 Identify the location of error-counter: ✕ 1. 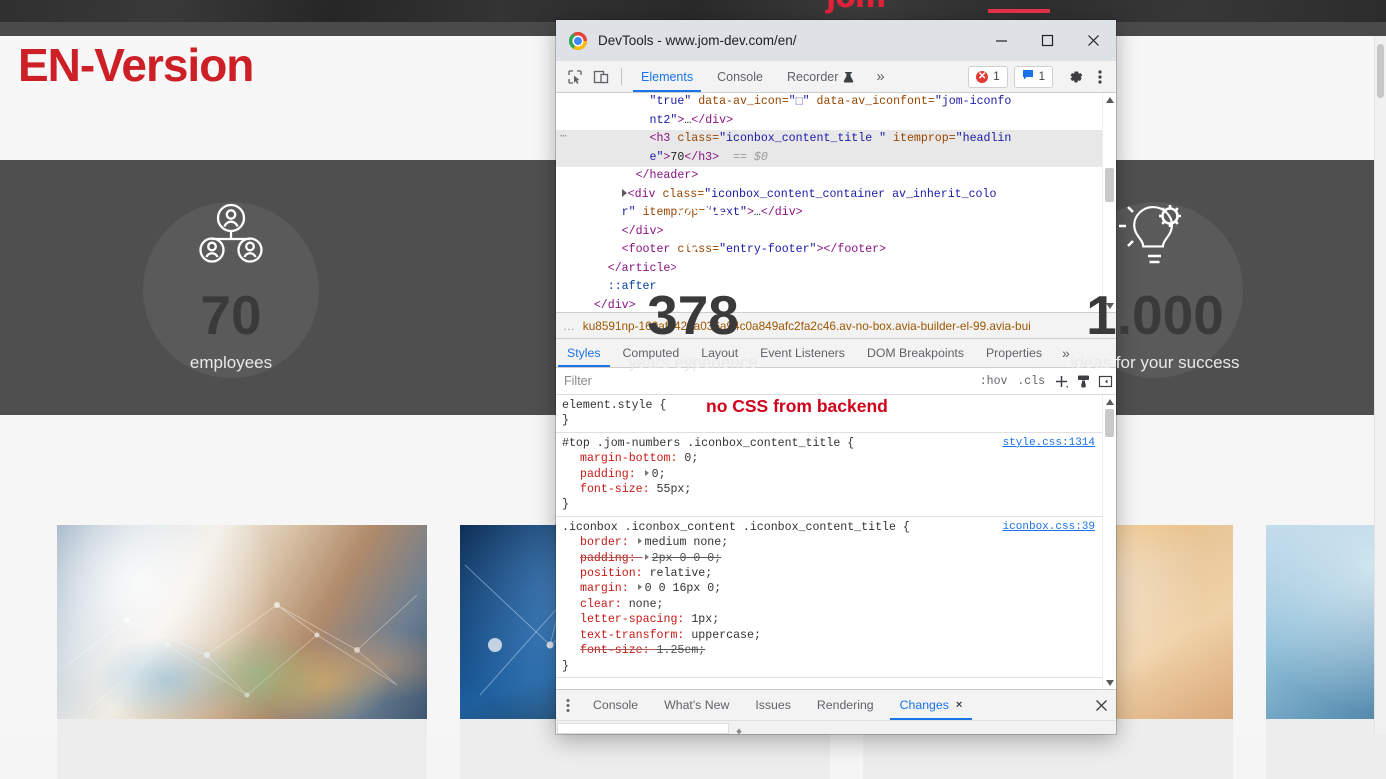
(988, 76).